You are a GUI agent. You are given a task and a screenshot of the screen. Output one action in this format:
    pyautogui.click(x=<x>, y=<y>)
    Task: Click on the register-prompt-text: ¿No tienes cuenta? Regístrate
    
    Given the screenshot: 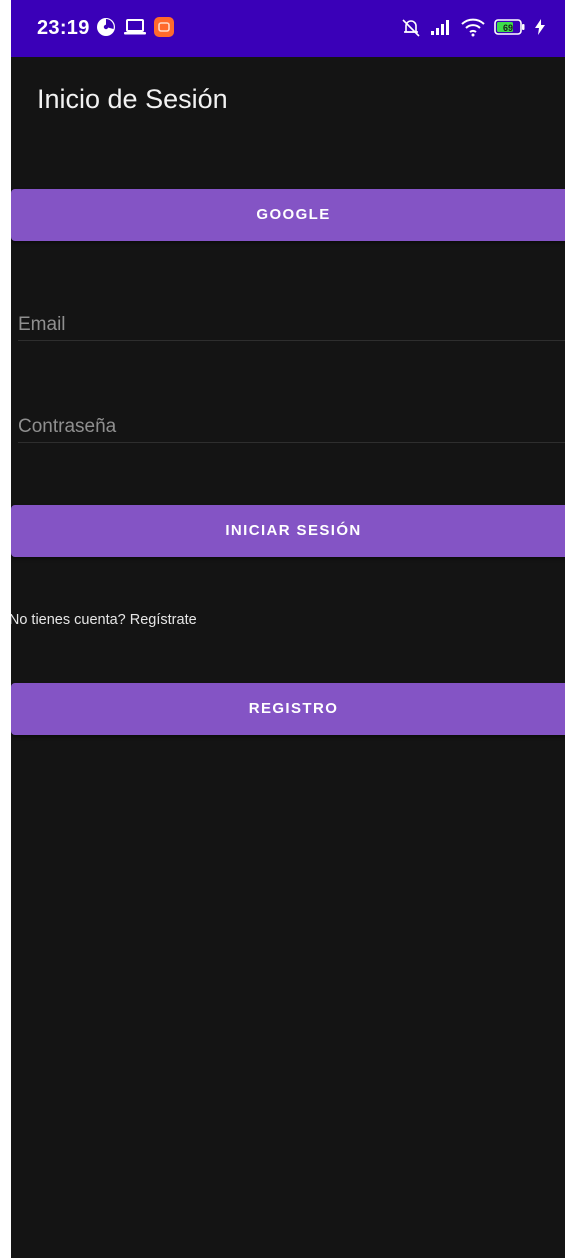 What is the action you would take?
    pyautogui.click(x=104, y=620)
    